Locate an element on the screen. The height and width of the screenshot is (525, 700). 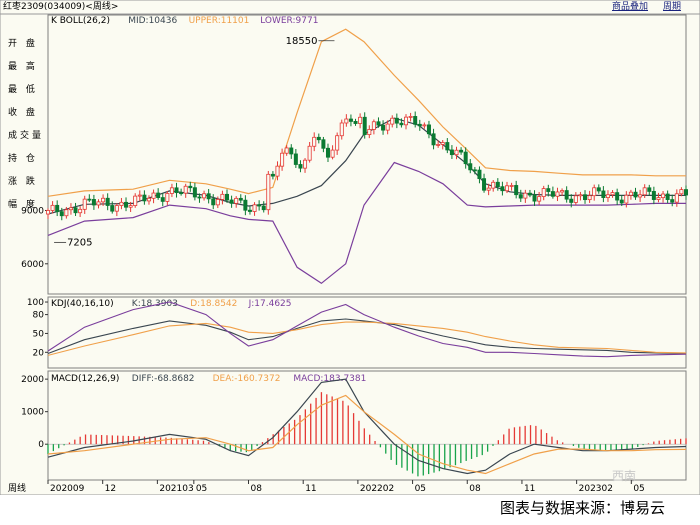
sidebar-item-open: 开 盘 is located at coordinates (26, 44).